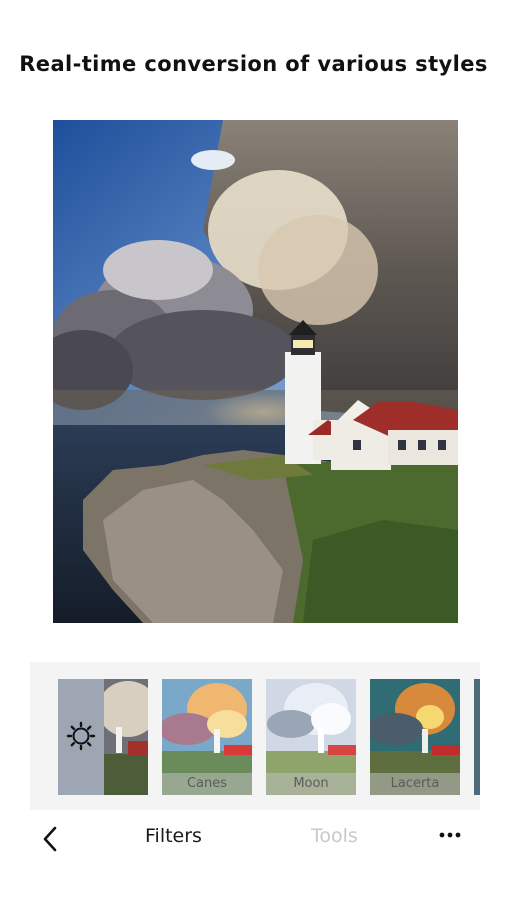  Describe the element at coordinates (477, 737) in the screenshot. I see `filter-thumb-partial` at that location.